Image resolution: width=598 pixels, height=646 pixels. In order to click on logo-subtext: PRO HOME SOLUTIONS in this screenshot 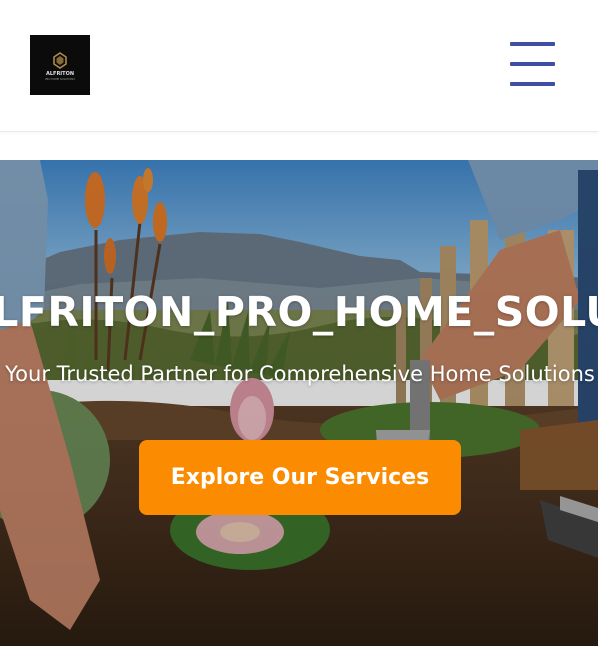, I will do `click(60, 79)`.